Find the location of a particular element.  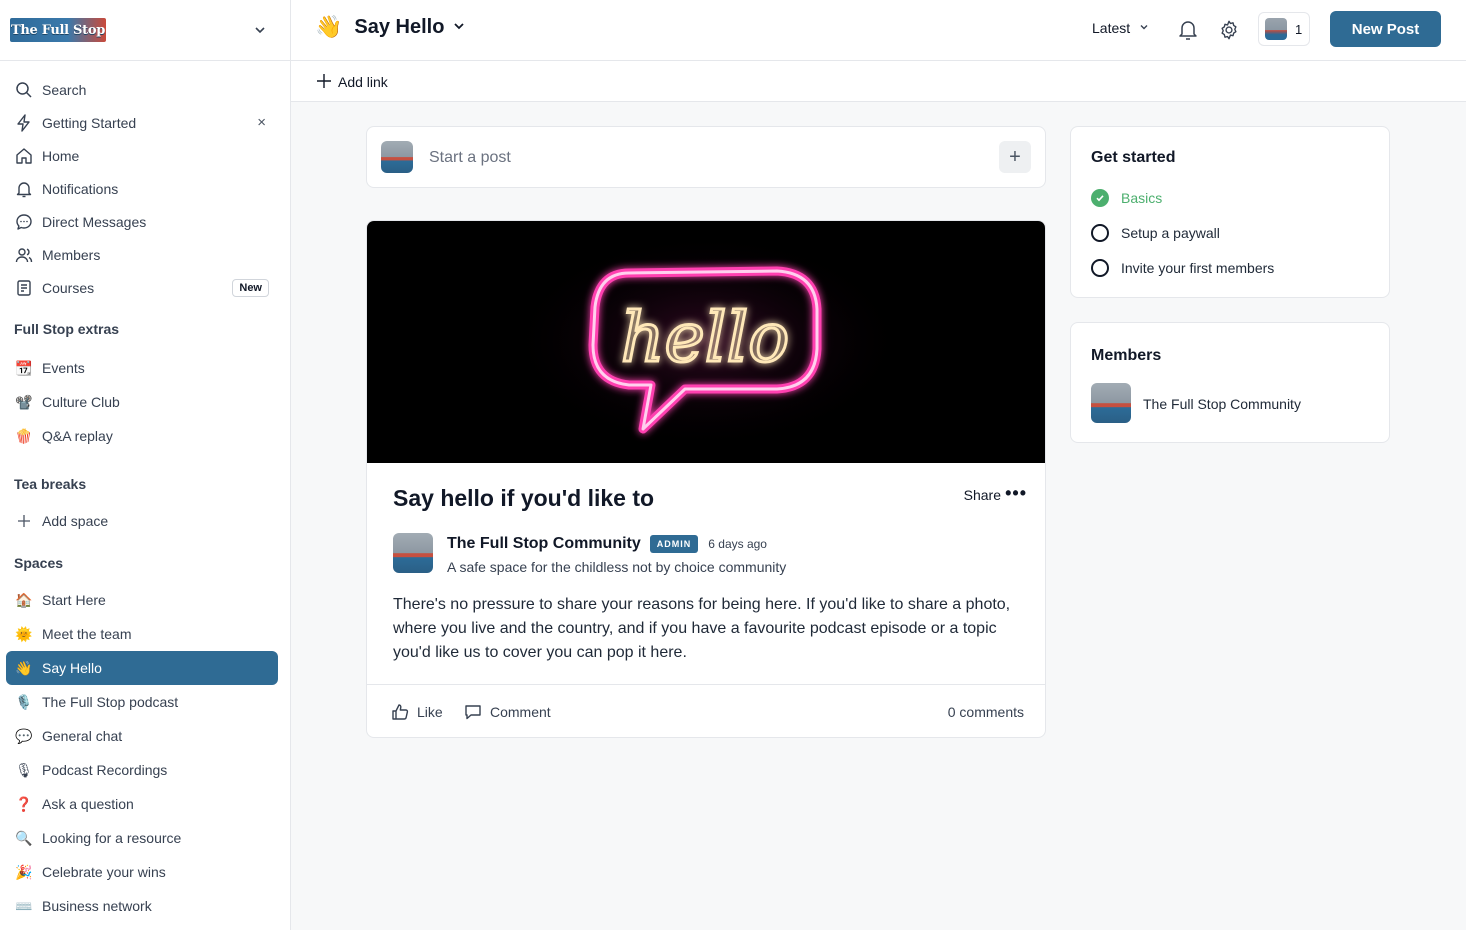

calendar-icon: 📆 is located at coordinates (24, 367).